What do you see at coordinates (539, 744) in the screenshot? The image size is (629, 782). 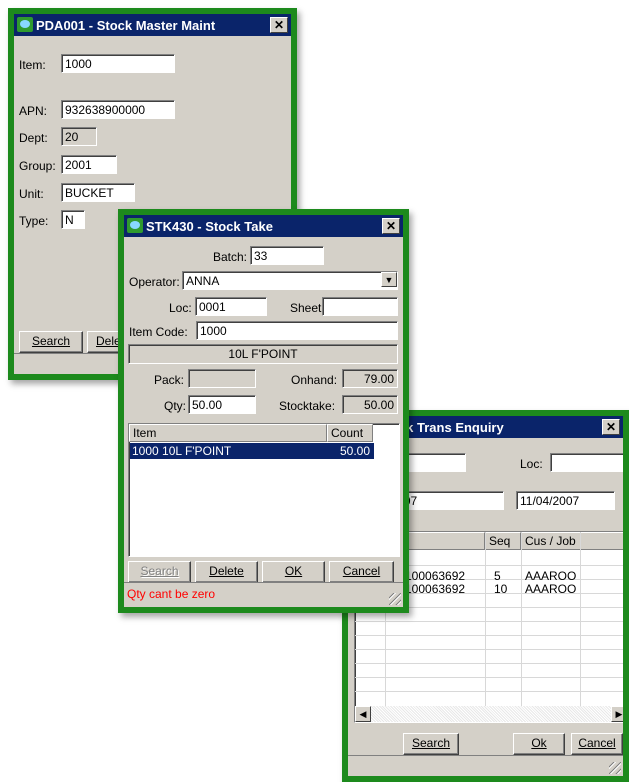 I see `ok-button: Ok` at bounding box center [539, 744].